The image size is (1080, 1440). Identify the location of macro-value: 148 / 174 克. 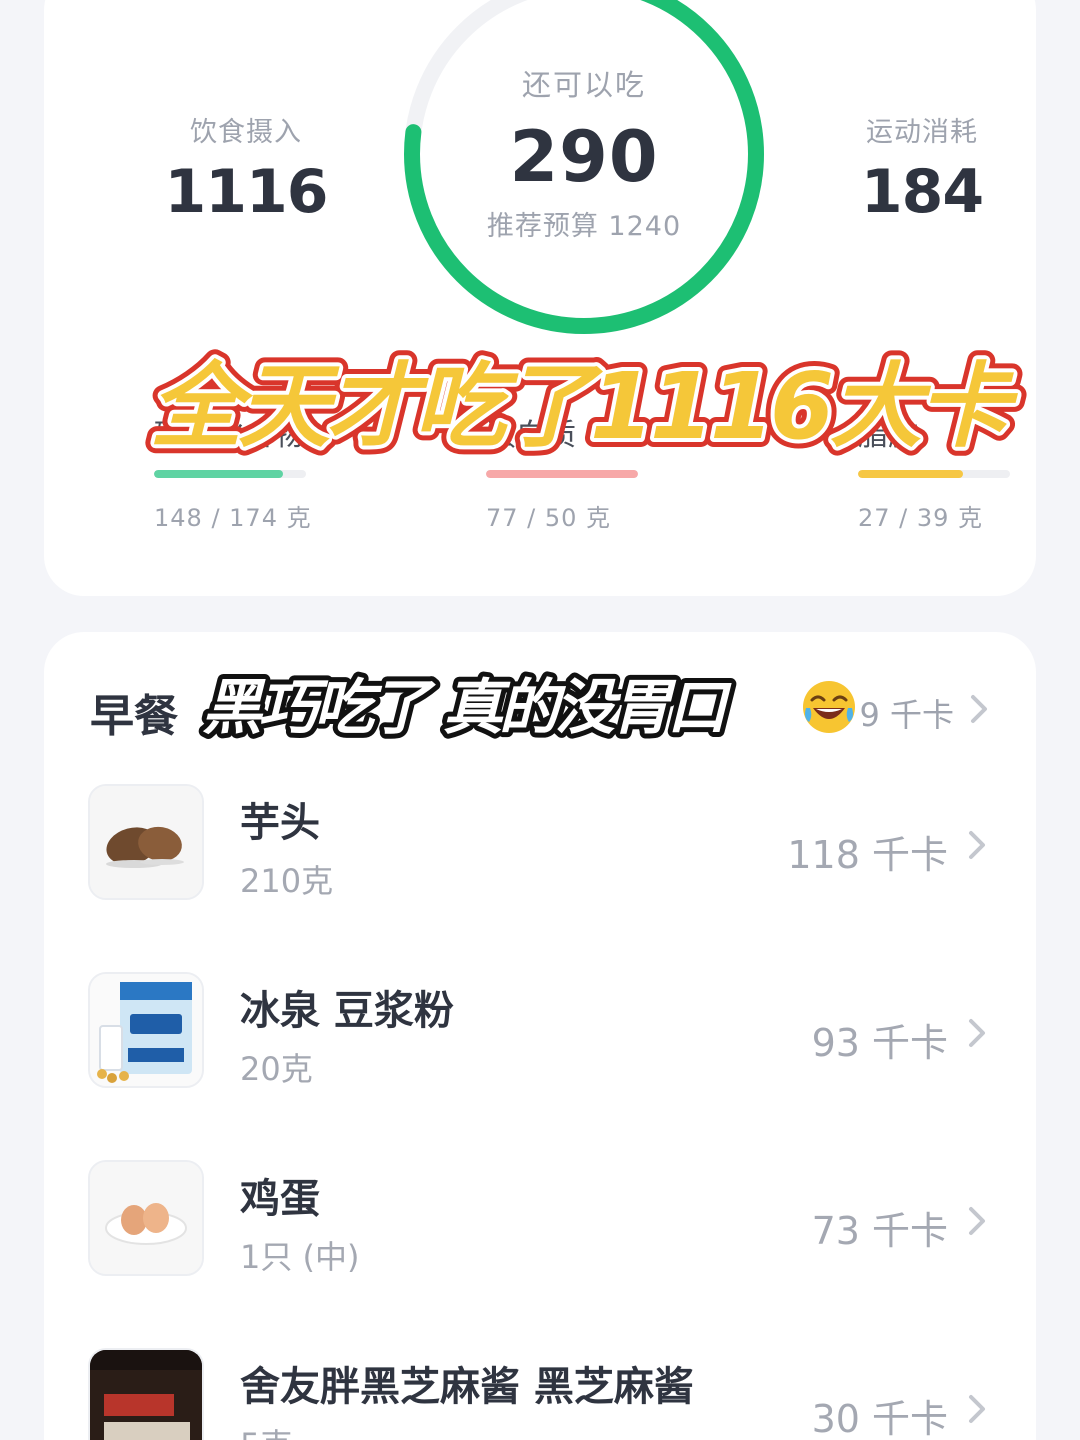
(233, 518).